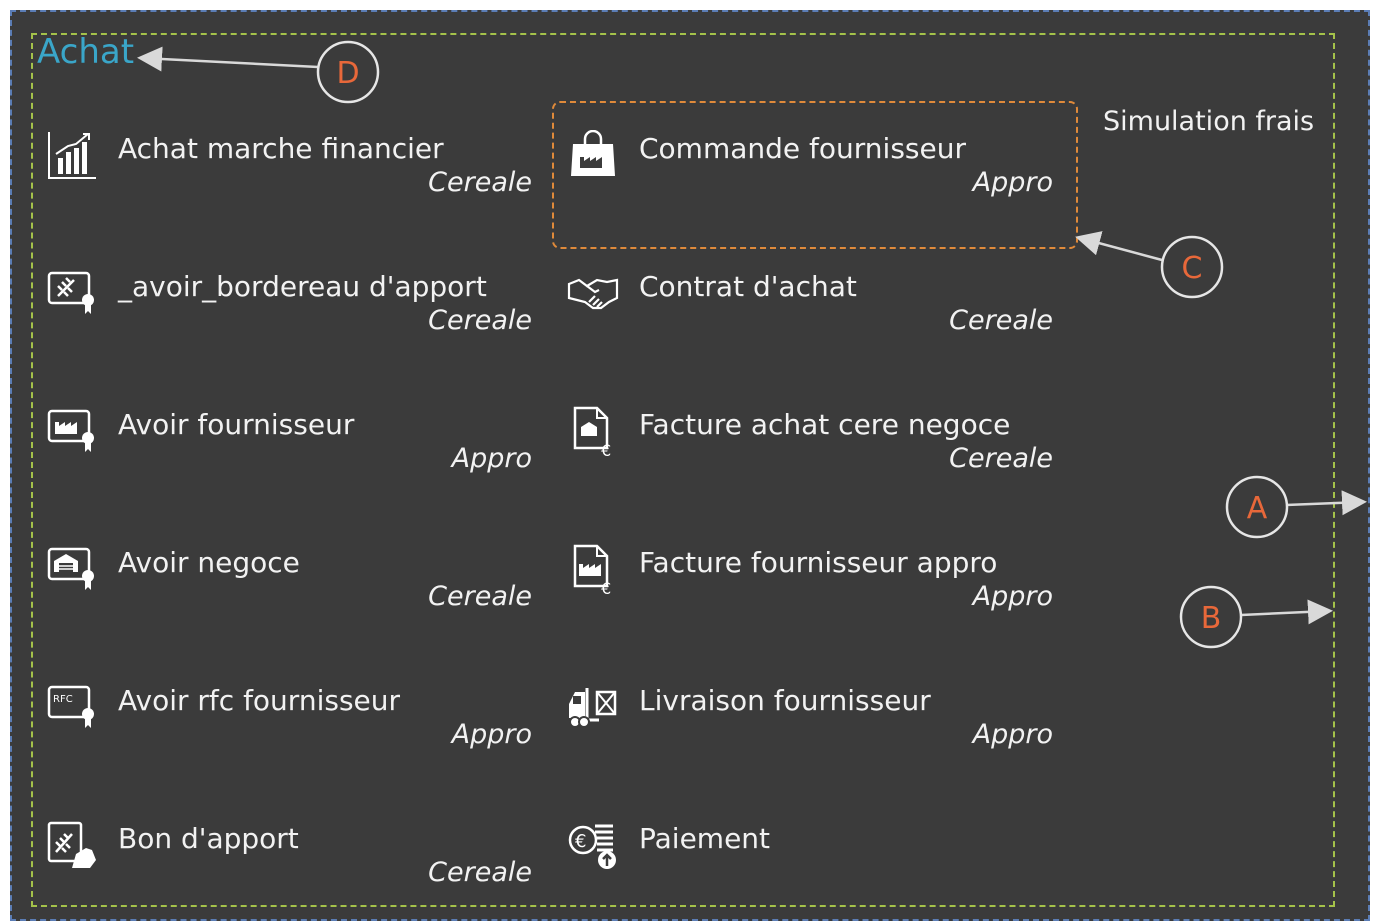  I want to click on callout-b: B, so click(1256, 617).